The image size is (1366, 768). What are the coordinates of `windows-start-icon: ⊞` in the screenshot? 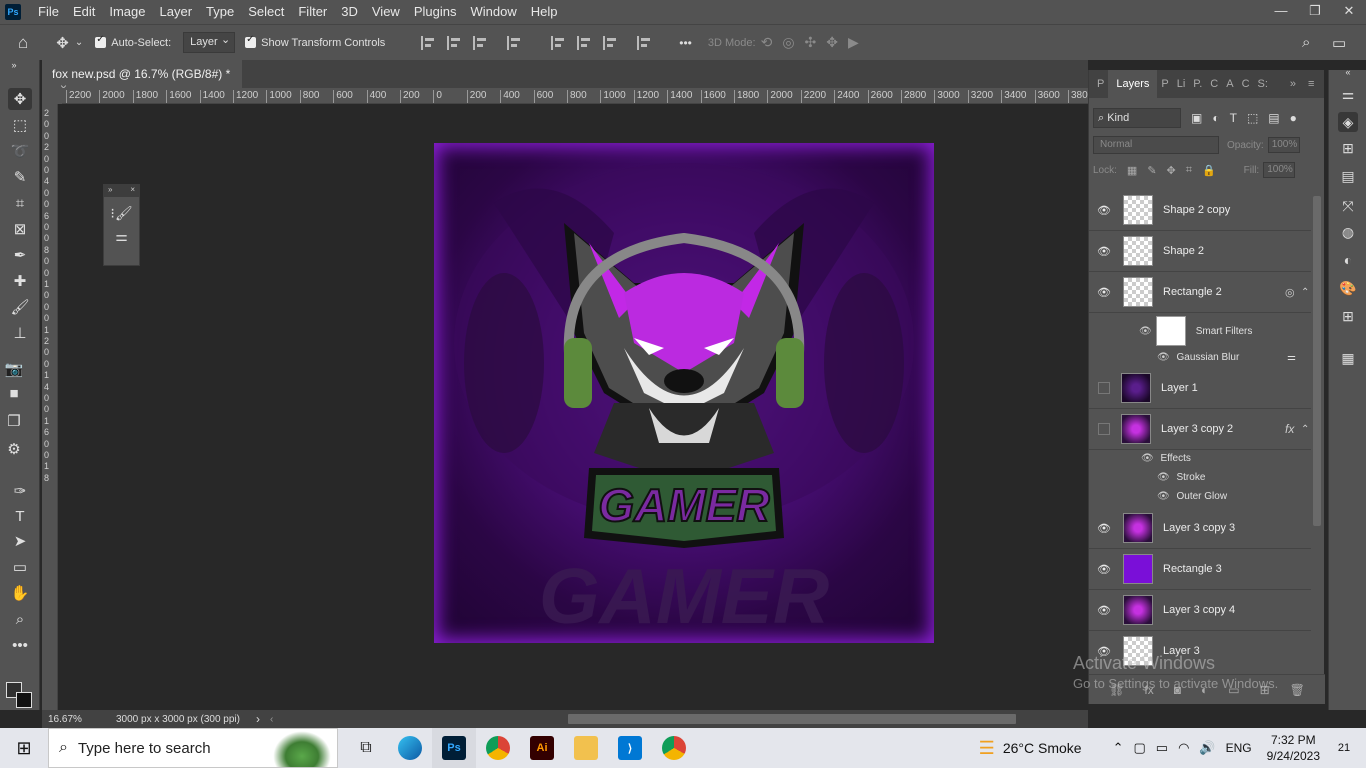 It's located at (24, 748).